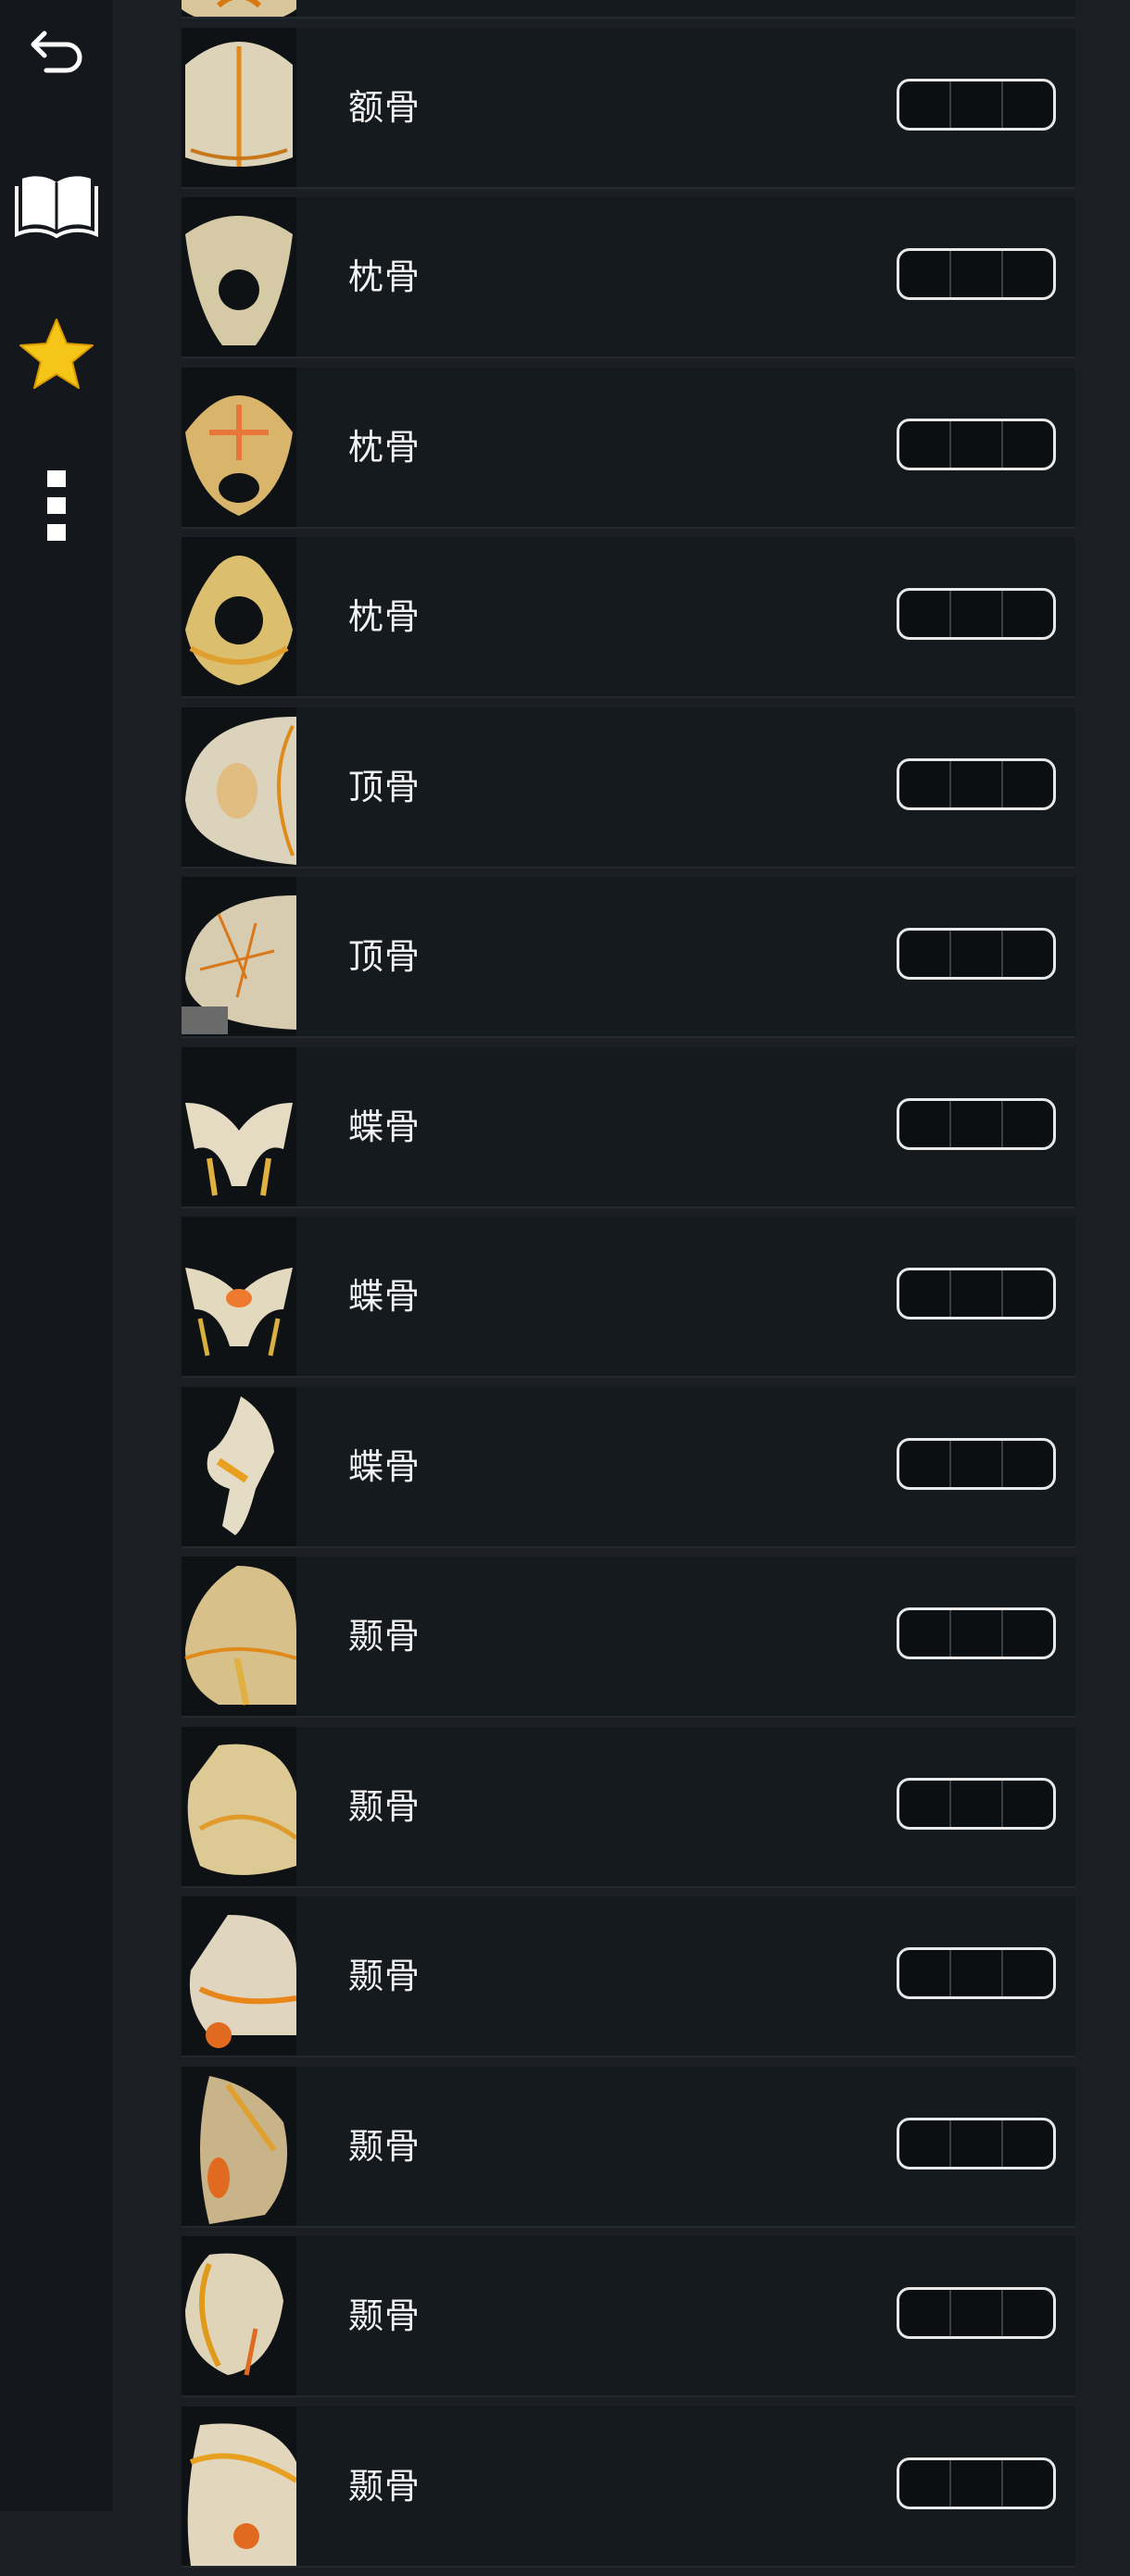 The image size is (1130, 2576). Describe the element at coordinates (56, 356) in the screenshot. I see `favorite-button` at that location.